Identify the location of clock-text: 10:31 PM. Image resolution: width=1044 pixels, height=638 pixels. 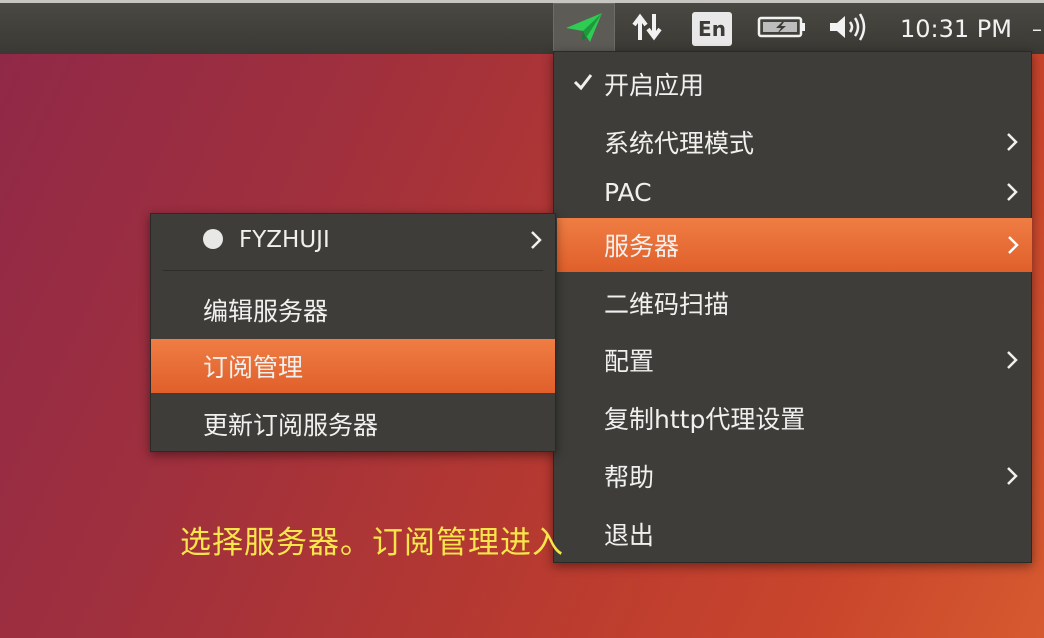
(956, 28).